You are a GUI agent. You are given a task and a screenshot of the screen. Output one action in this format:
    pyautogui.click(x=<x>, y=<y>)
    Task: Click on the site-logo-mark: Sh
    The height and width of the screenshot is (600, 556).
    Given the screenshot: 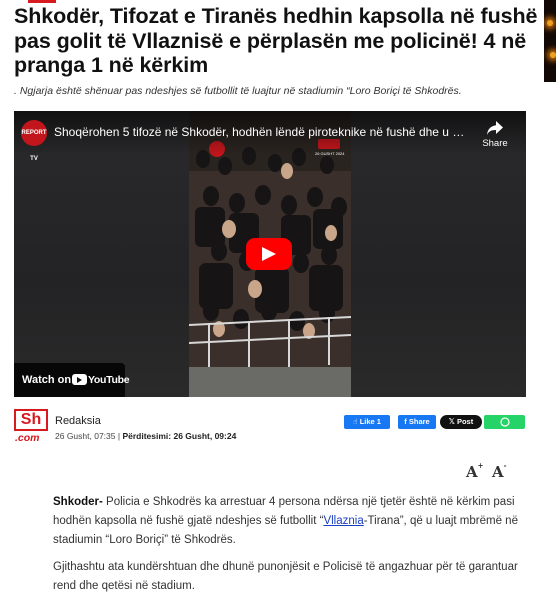 What is the action you would take?
    pyautogui.click(x=31, y=420)
    